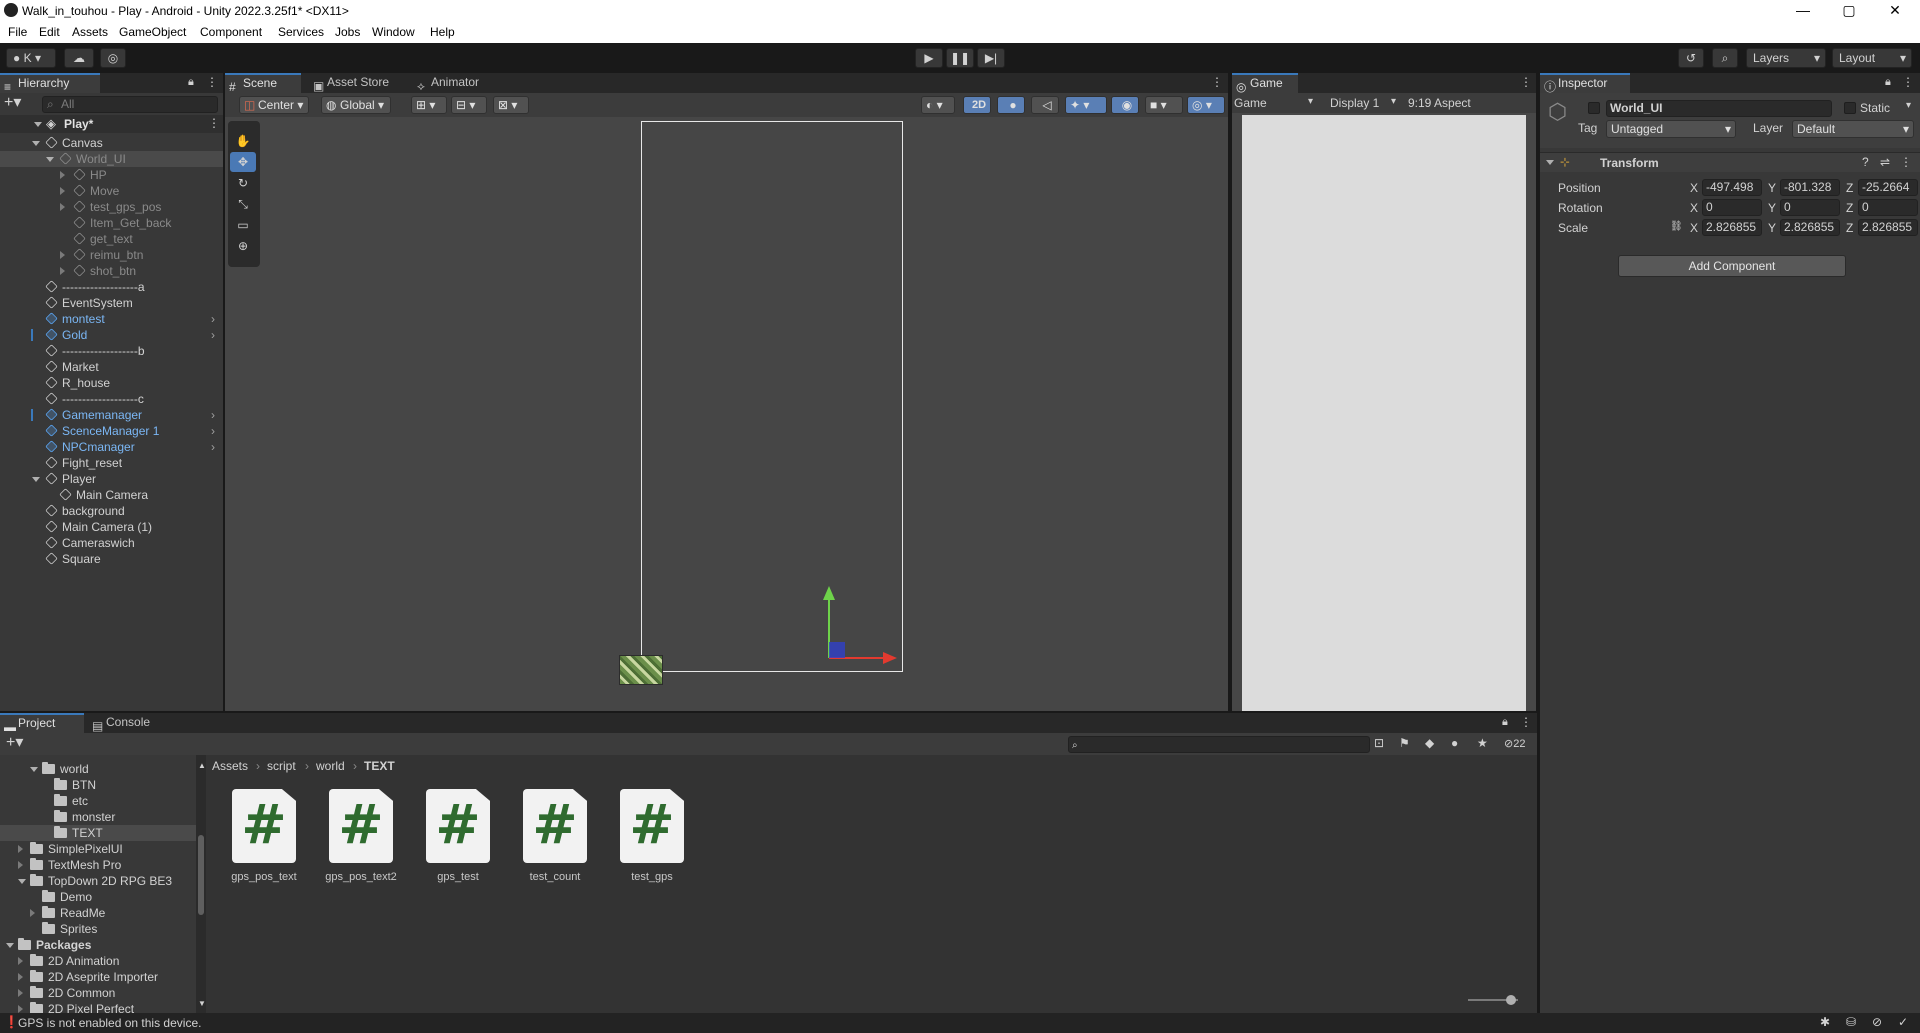  I want to click on step-button: ▶|, so click(991, 58).